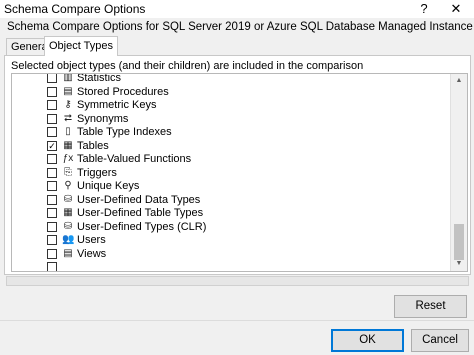 This screenshot has width=474, height=355. Describe the element at coordinates (68, 91) in the screenshot. I see `stored-procedure-icon: ▤` at that location.